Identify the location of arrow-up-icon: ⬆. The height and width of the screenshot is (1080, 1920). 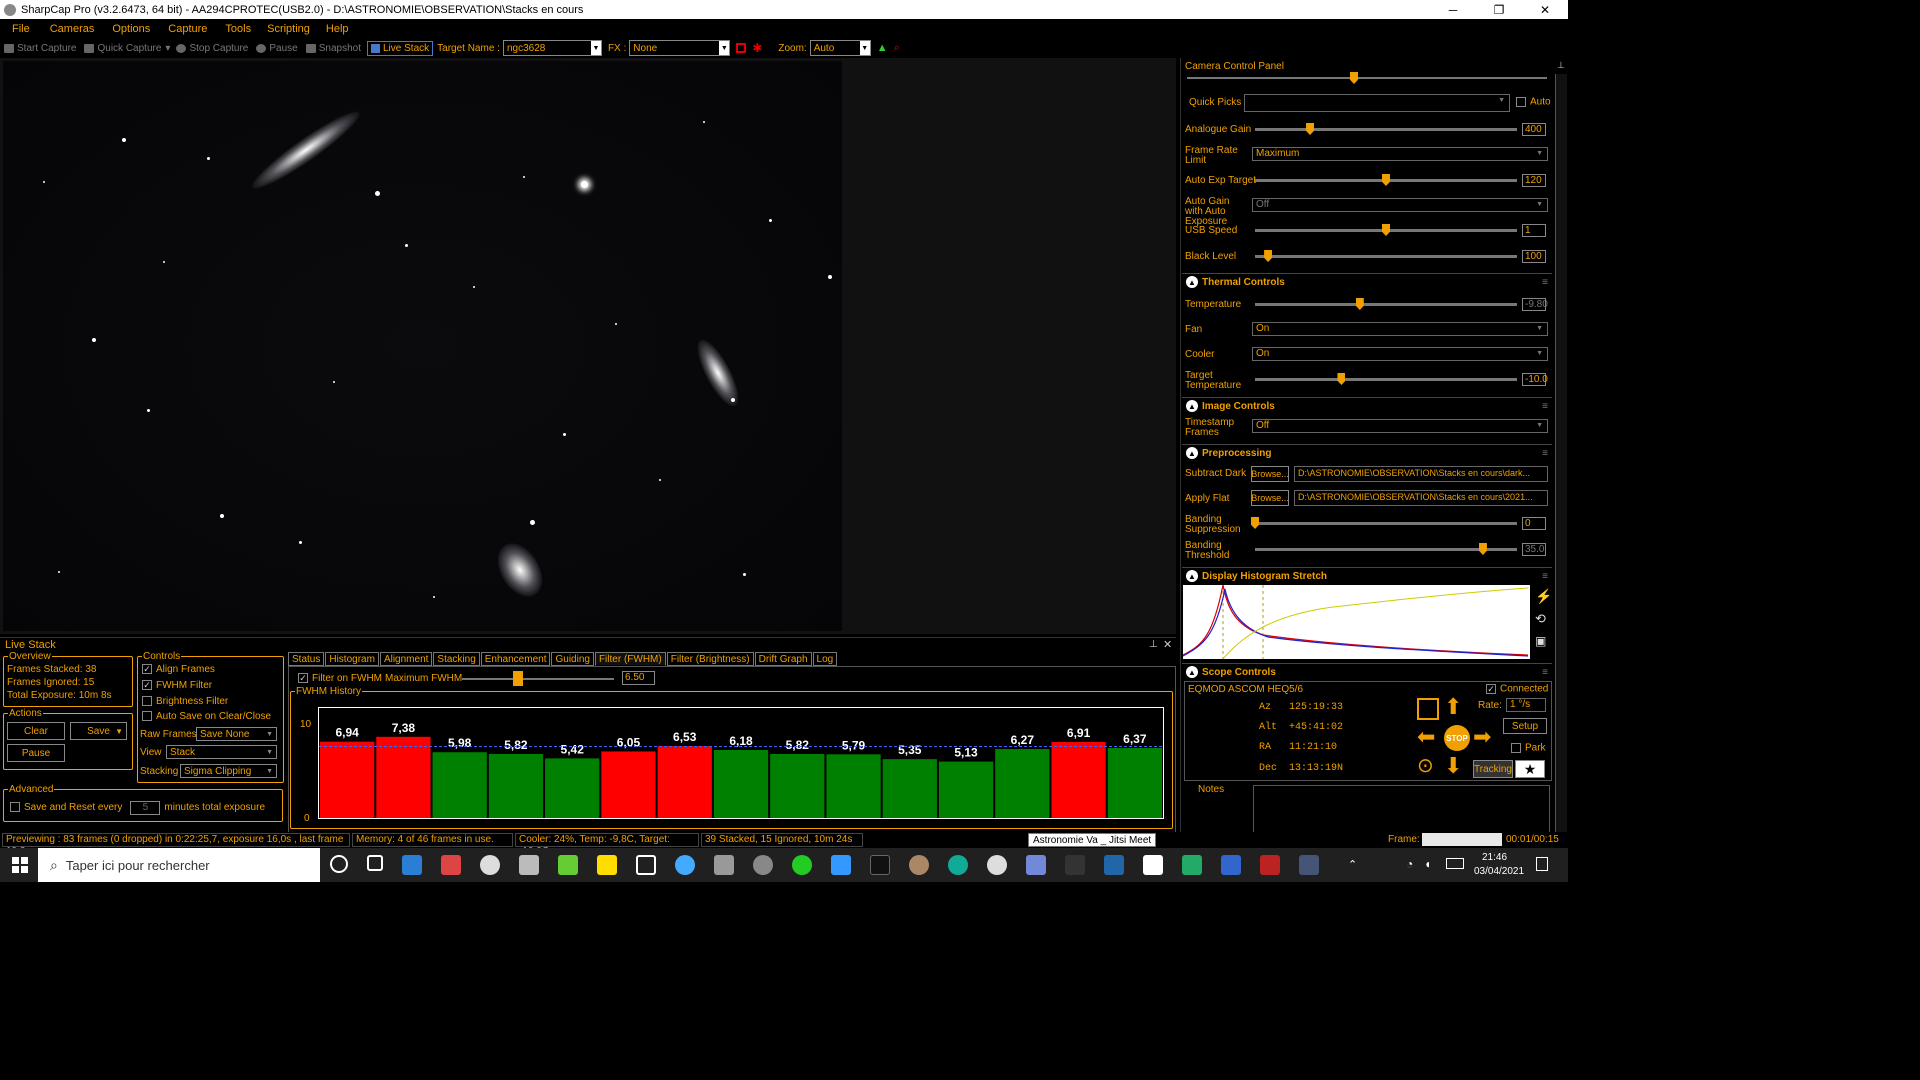
(1453, 707).